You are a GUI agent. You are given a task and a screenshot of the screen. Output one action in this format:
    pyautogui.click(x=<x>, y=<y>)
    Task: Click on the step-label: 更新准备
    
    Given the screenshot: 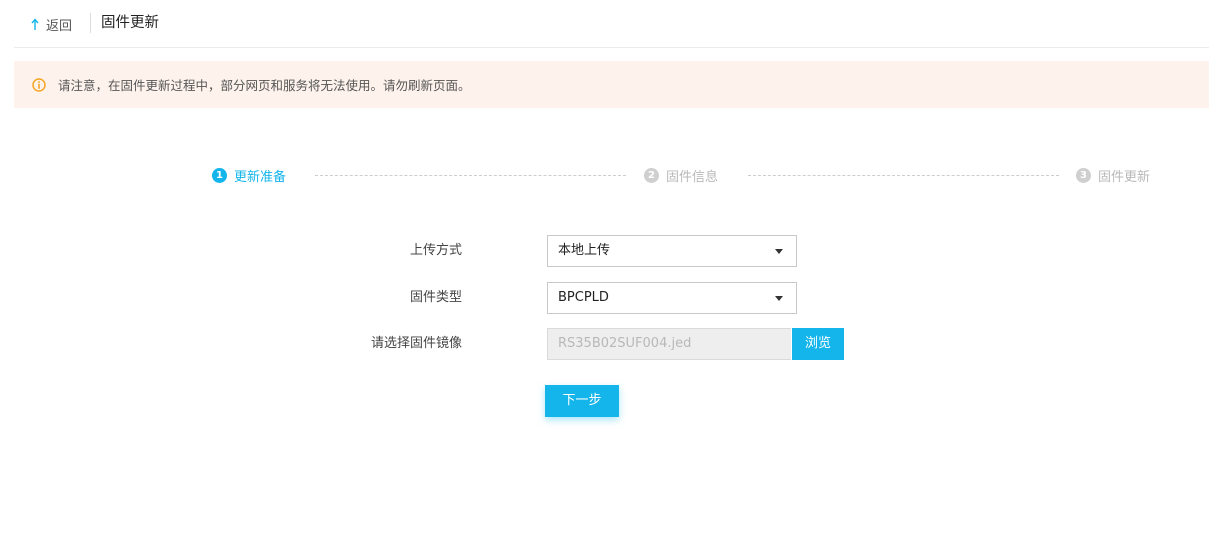 What is the action you would take?
    pyautogui.click(x=260, y=177)
    